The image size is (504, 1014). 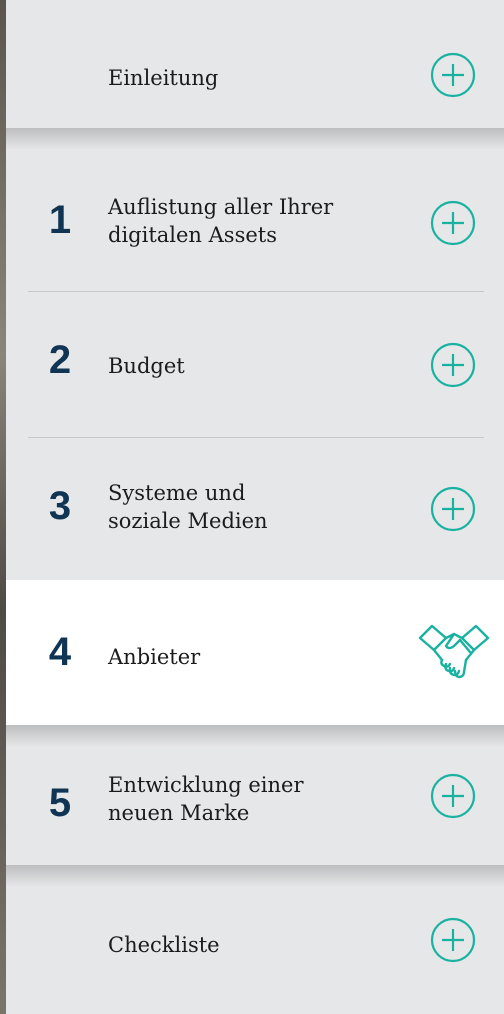 I want to click on handshake-icon, so click(x=454, y=652).